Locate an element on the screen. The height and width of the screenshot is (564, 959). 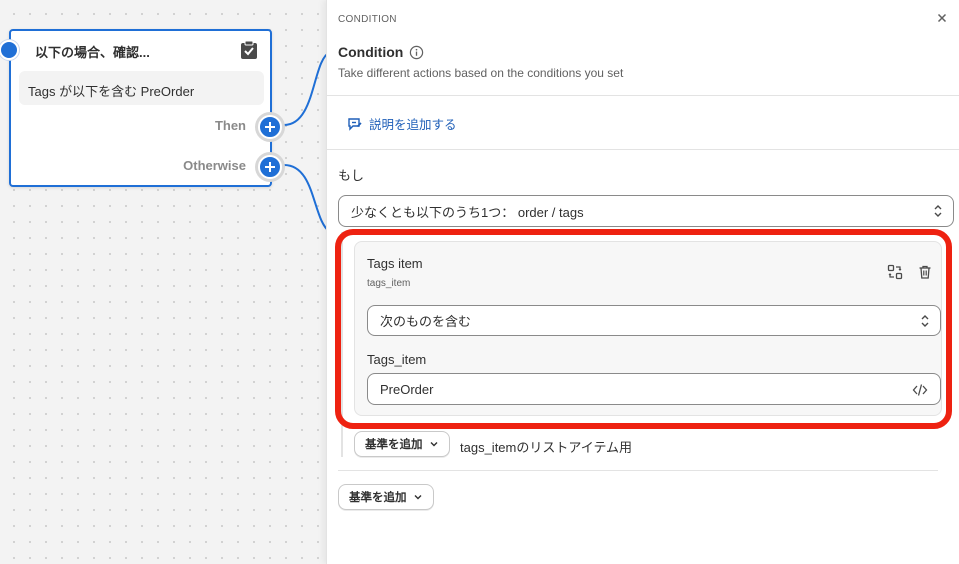
add-criterion-label: 基準を追加 is located at coordinates (378, 498).